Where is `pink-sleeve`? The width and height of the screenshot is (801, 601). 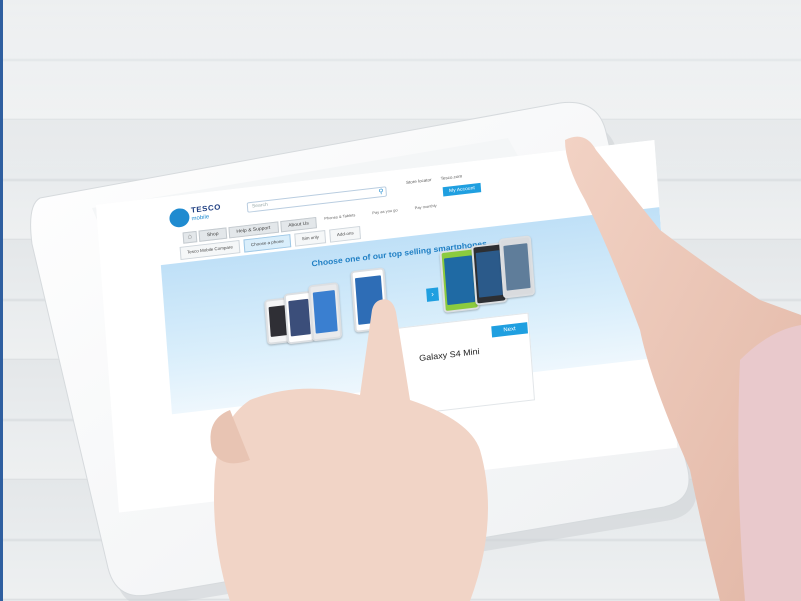
pink-sleeve is located at coordinates (769, 463).